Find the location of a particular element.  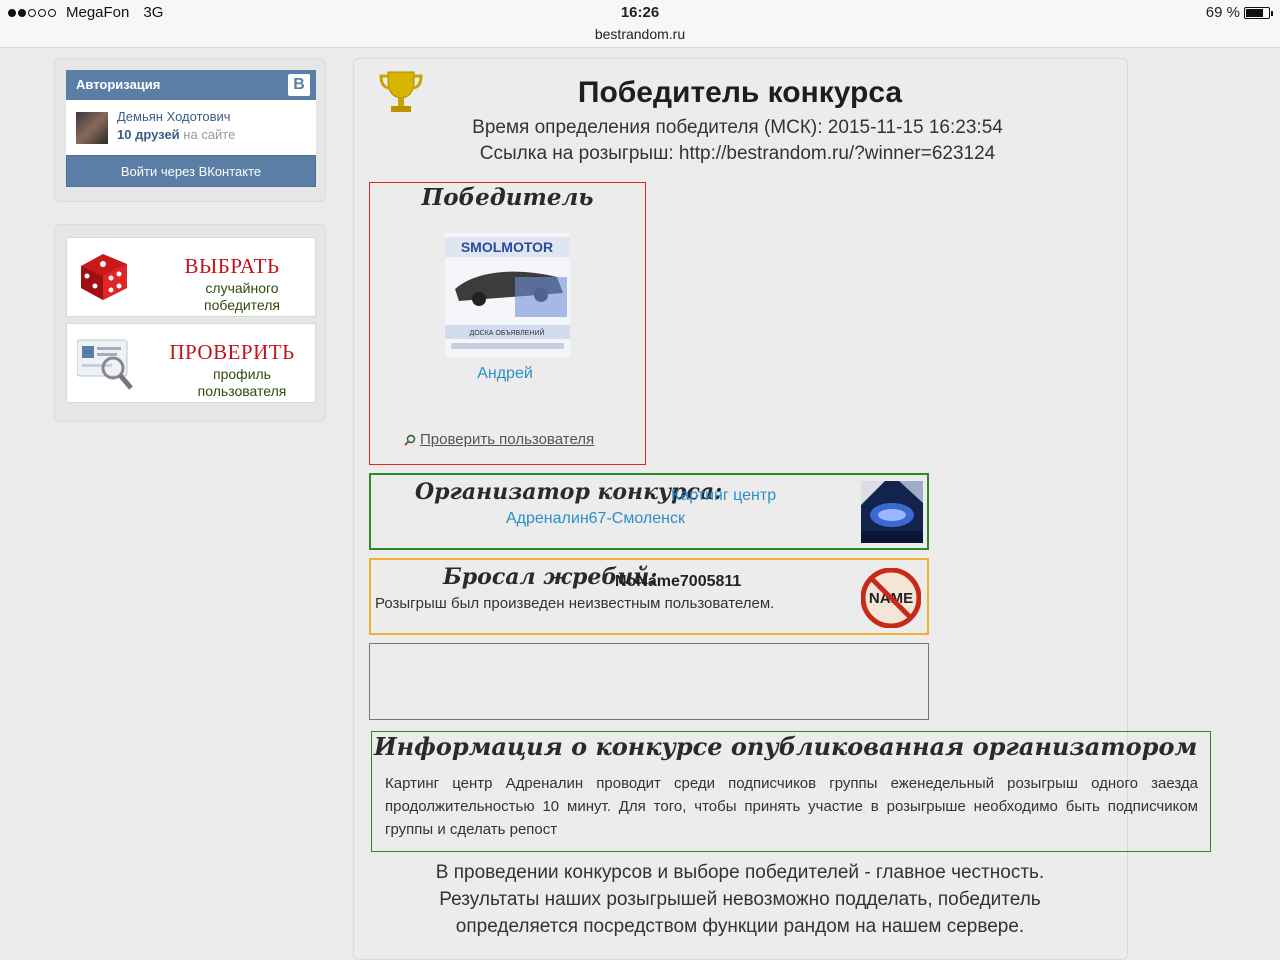

winner-image-text: SMOLMOTOR is located at coordinates (507, 247).